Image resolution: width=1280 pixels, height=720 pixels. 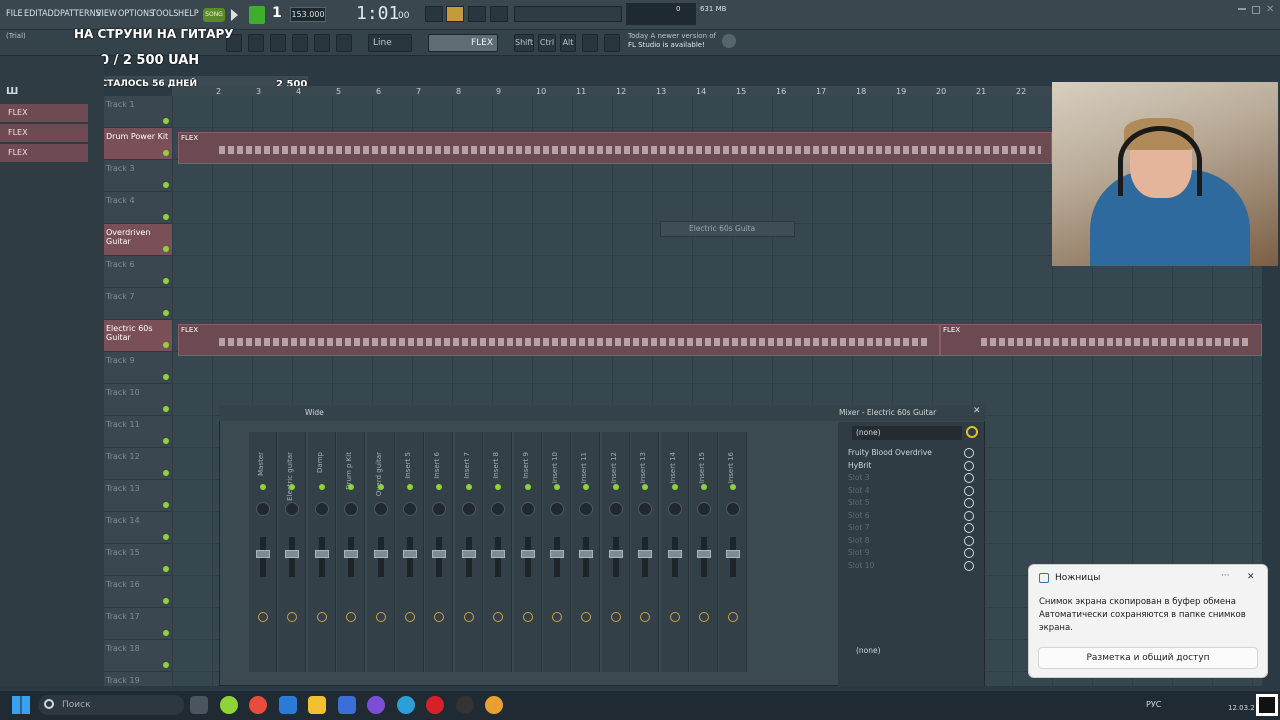 I want to click on mixer-strip: Insert 16, so click(x=733, y=552).